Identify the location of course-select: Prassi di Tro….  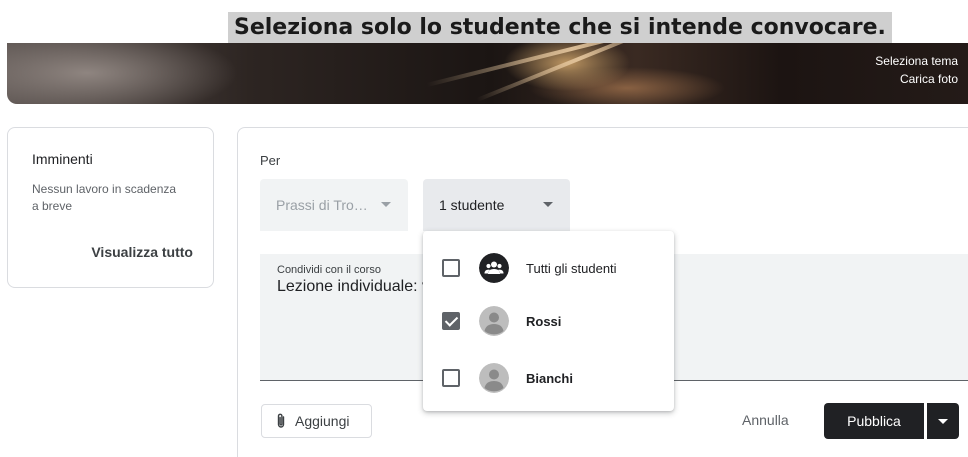
(334, 205).